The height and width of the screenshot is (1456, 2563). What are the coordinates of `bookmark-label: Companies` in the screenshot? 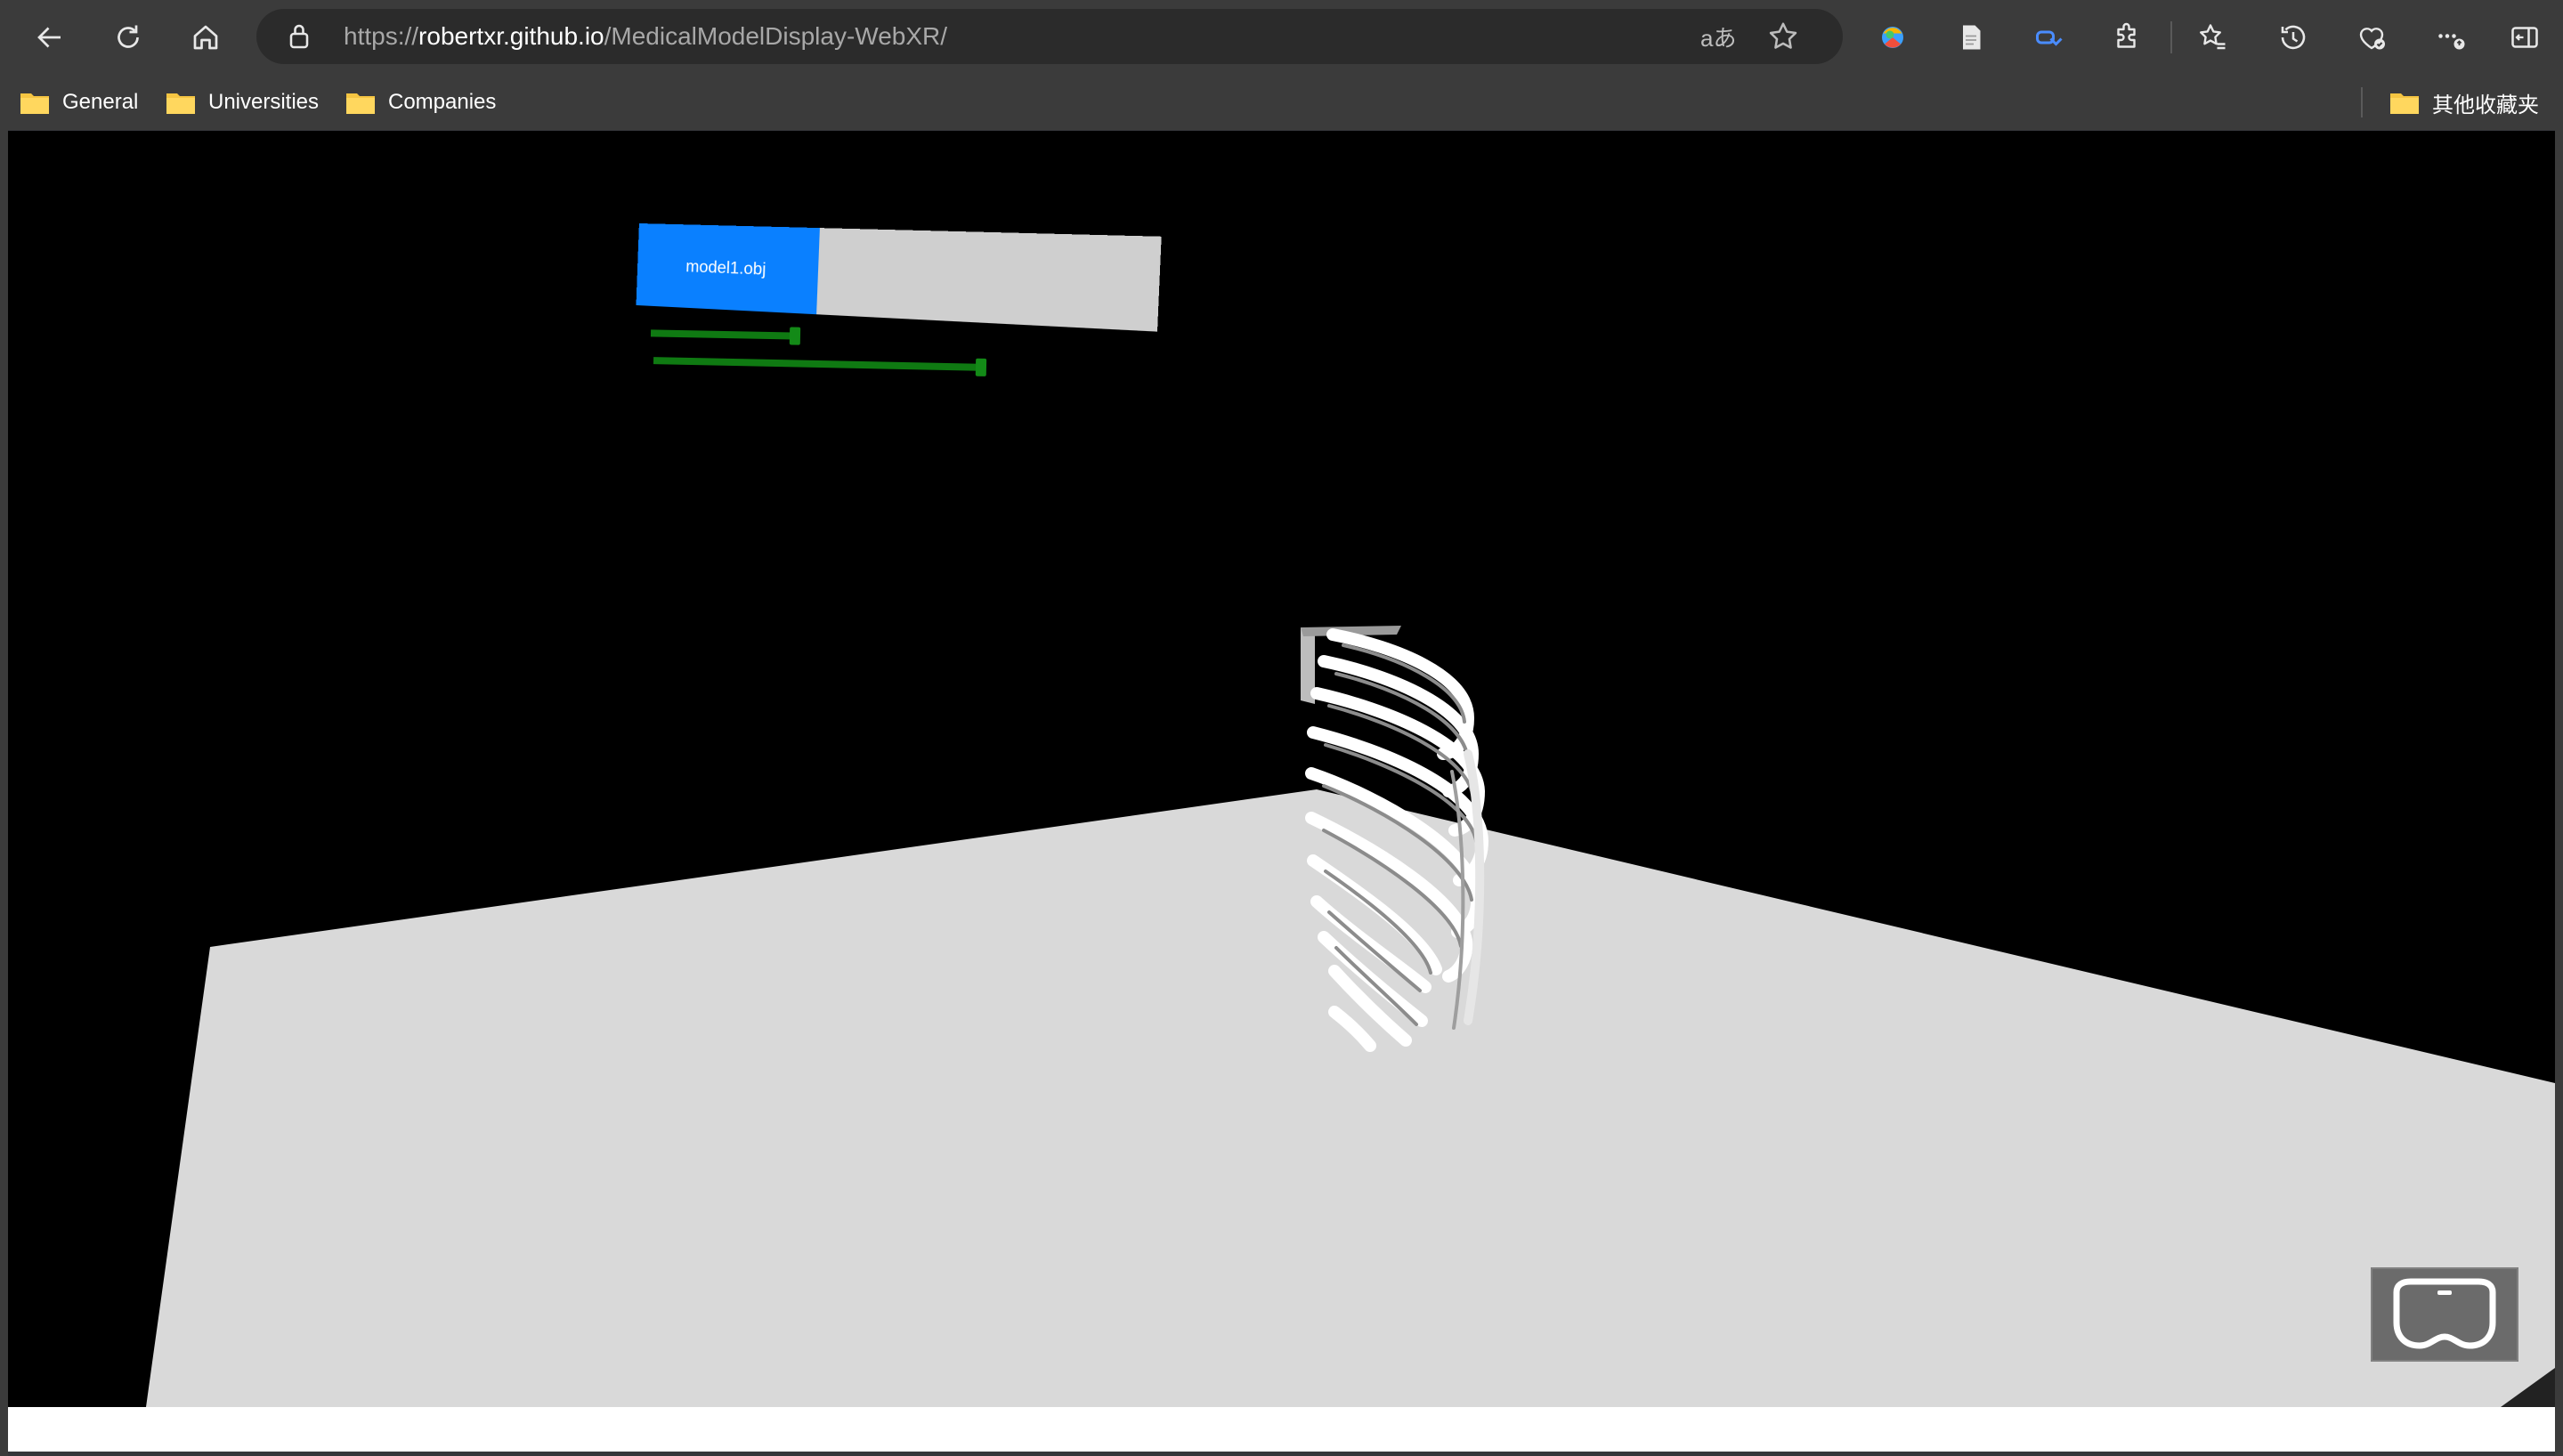 It's located at (442, 102).